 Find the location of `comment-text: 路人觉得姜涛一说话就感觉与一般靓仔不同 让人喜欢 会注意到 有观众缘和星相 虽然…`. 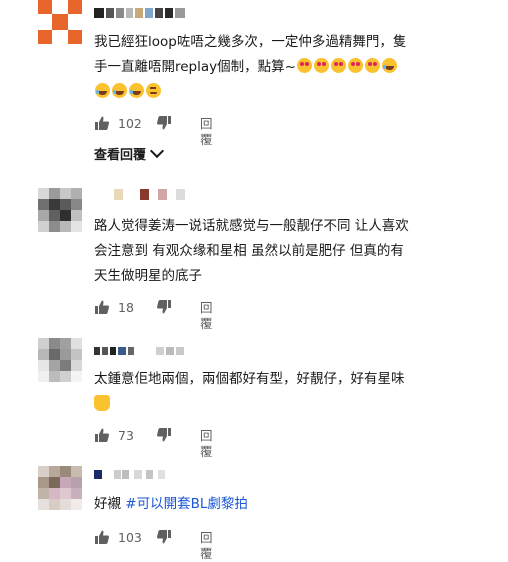

comment-text: 路人觉得姜涛一说话就感觉与一般靓仔不同 让人喜欢 会注意到 有观众缘和星相 虽然… is located at coordinates (294, 251).